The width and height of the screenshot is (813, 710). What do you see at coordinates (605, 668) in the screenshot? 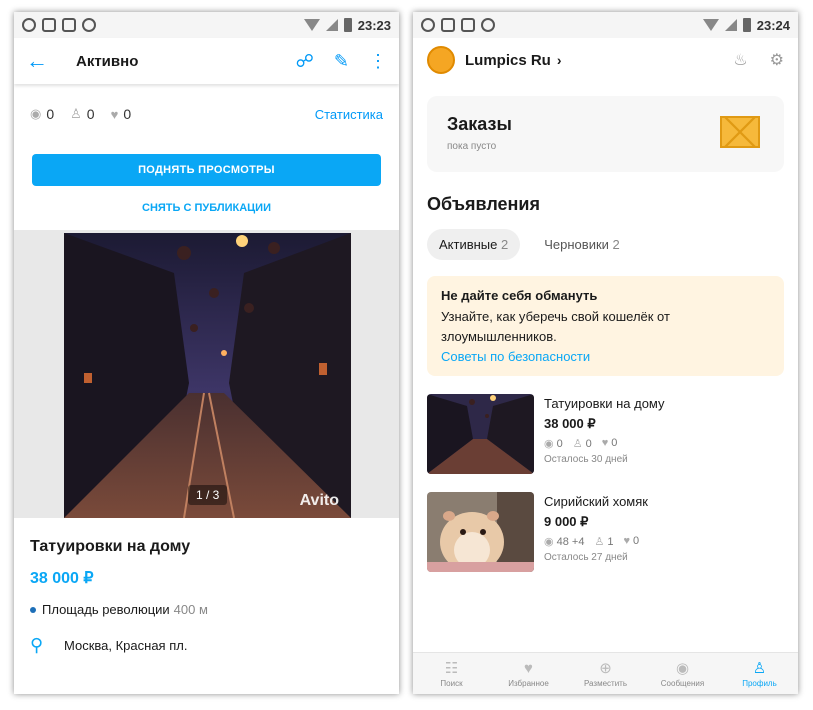
I see `plus-circle-icon: ⊕` at bounding box center [605, 668].